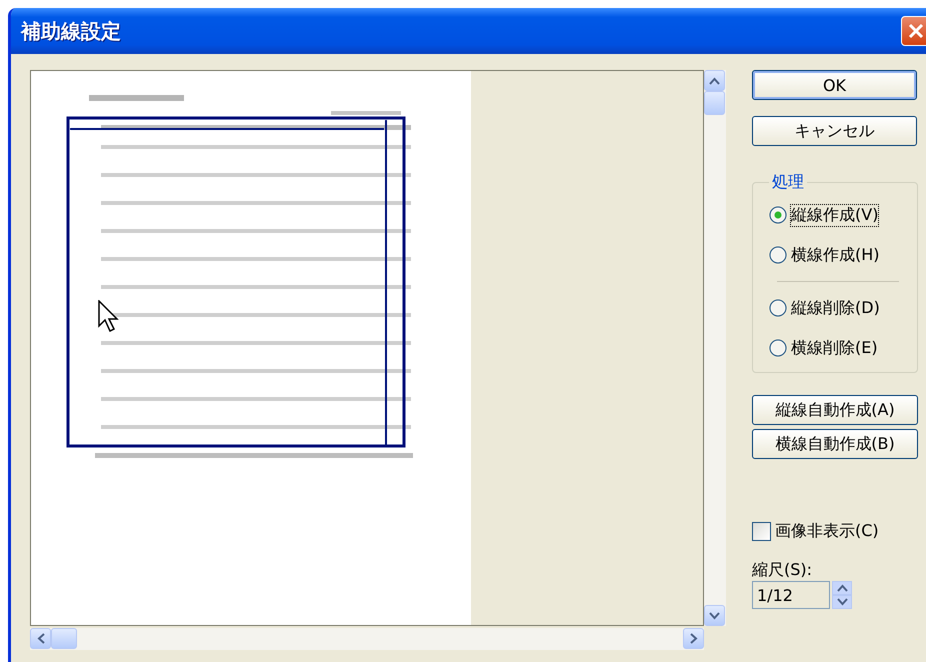 The width and height of the screenshot is (926, 662). Describe the element at coordinates (40, 638) in the screenshot. I see `scroll-left-button` at that location.